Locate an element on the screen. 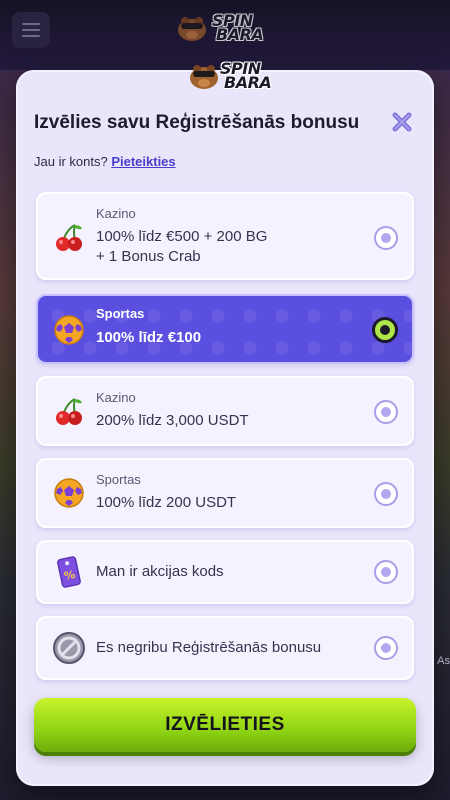 This screenshot has height=800, width=450. bonus-option-casino-2: Kazino 200% līdz 3,000 USDT is located at coordinates (225, 411).